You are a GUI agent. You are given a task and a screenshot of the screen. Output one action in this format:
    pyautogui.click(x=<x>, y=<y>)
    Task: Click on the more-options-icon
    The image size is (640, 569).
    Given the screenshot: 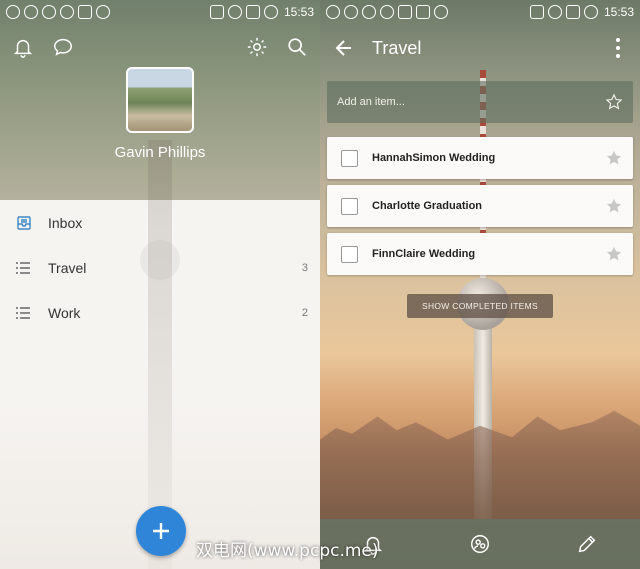 What is the action you would take?
    pyautogui.click(x=618, y=48)
    